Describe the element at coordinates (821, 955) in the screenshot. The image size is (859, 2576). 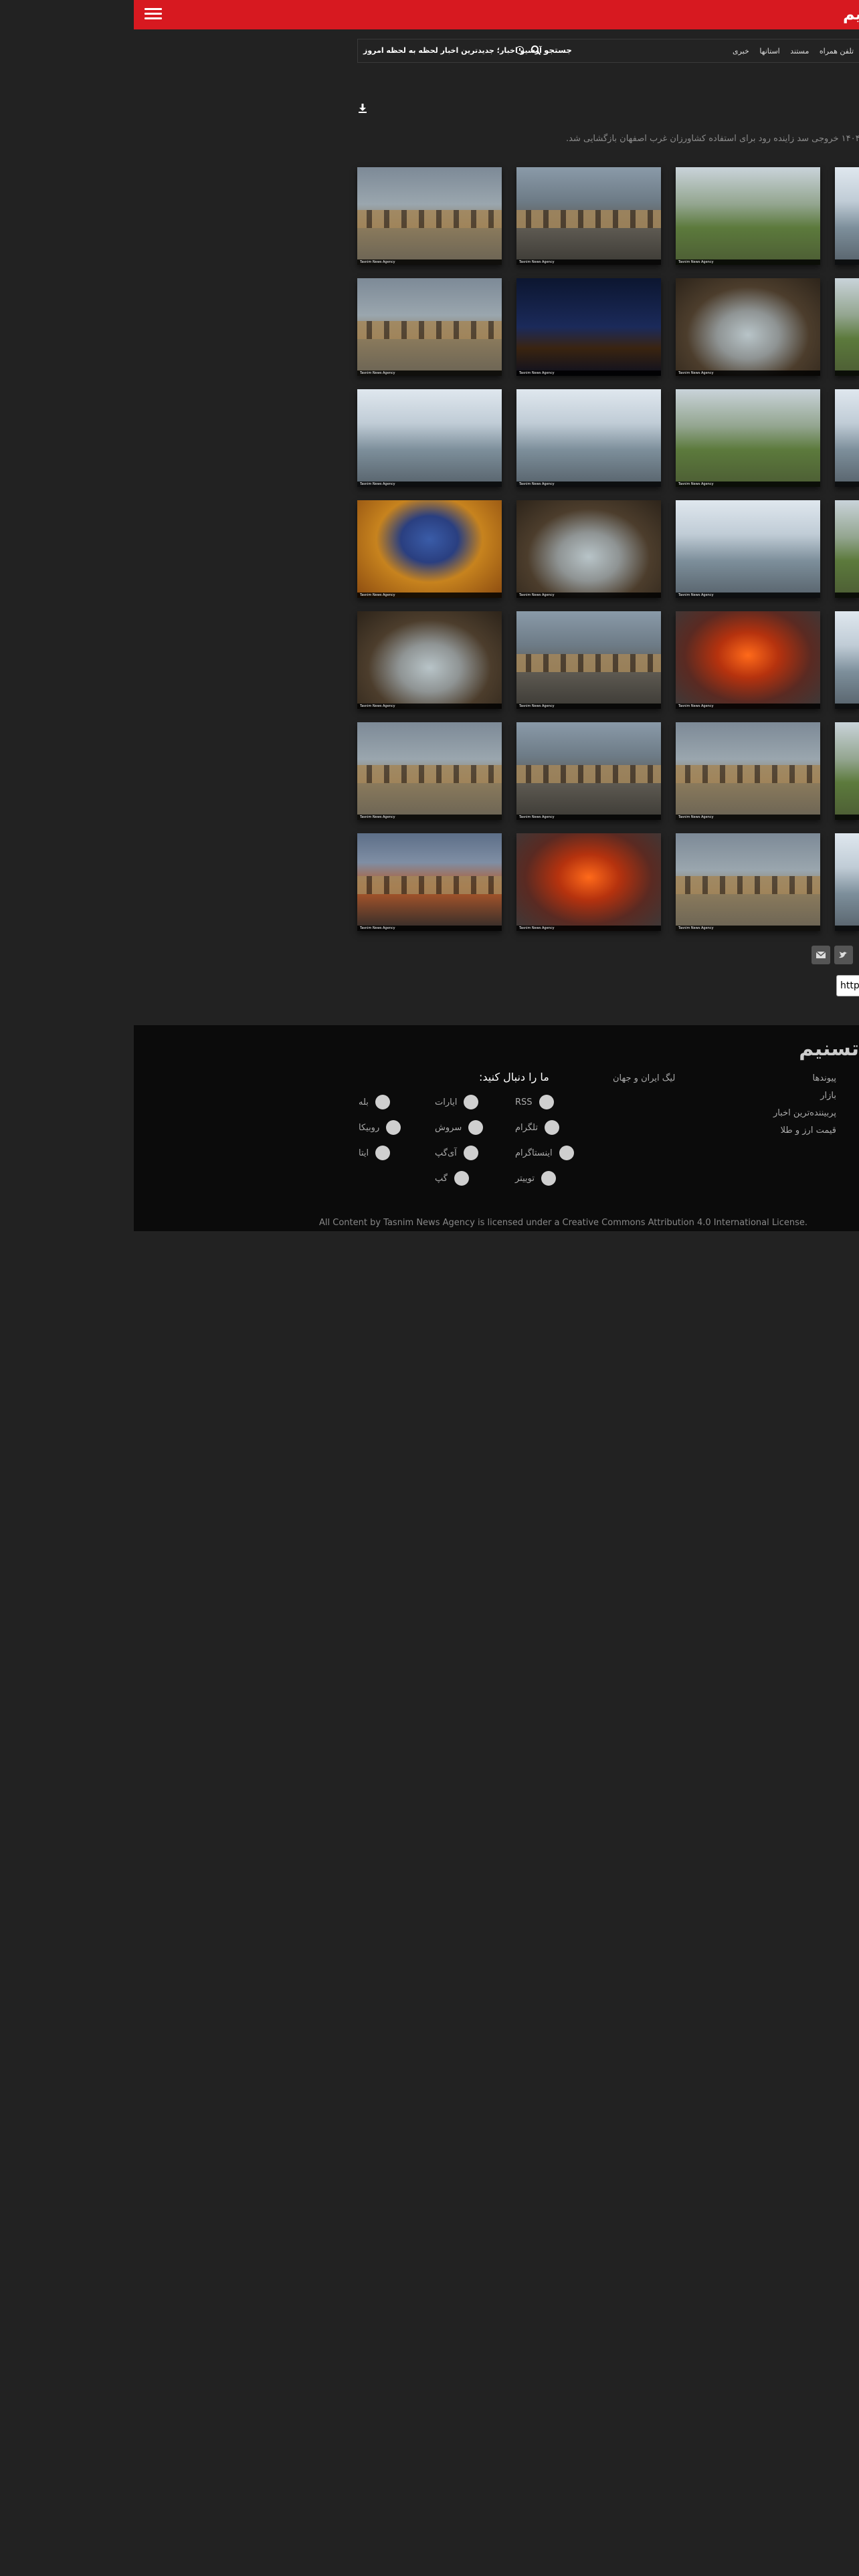
I see `email-share-button` at that location.